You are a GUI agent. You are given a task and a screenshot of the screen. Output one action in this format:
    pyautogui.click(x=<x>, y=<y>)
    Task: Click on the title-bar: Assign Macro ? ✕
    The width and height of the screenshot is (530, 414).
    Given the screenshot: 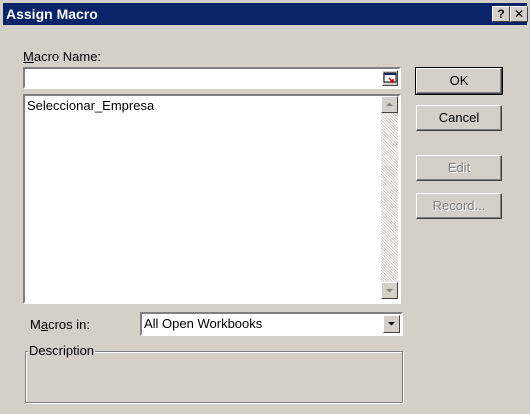 What is the action you would take?
    pyautogui.click(x=265, y=14)
    